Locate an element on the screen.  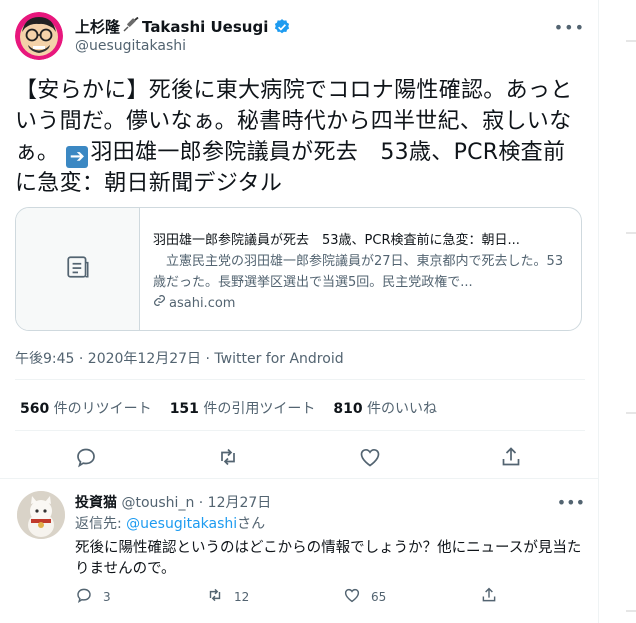
like-count-value: 810 is located at coordinates (348, 409).